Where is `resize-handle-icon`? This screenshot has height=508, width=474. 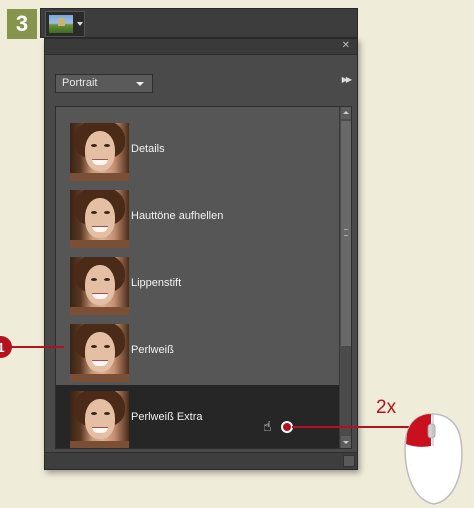
resize-handle-icon is located at coordinates (349, 461).